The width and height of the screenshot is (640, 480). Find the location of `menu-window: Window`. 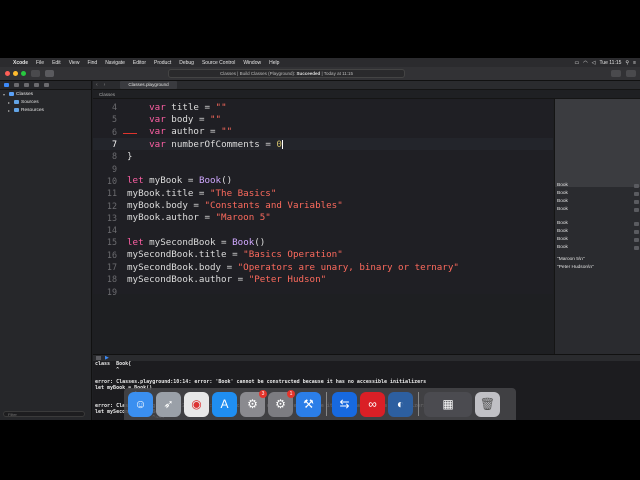

menu-window: Window is located at coordinates (252, 63).